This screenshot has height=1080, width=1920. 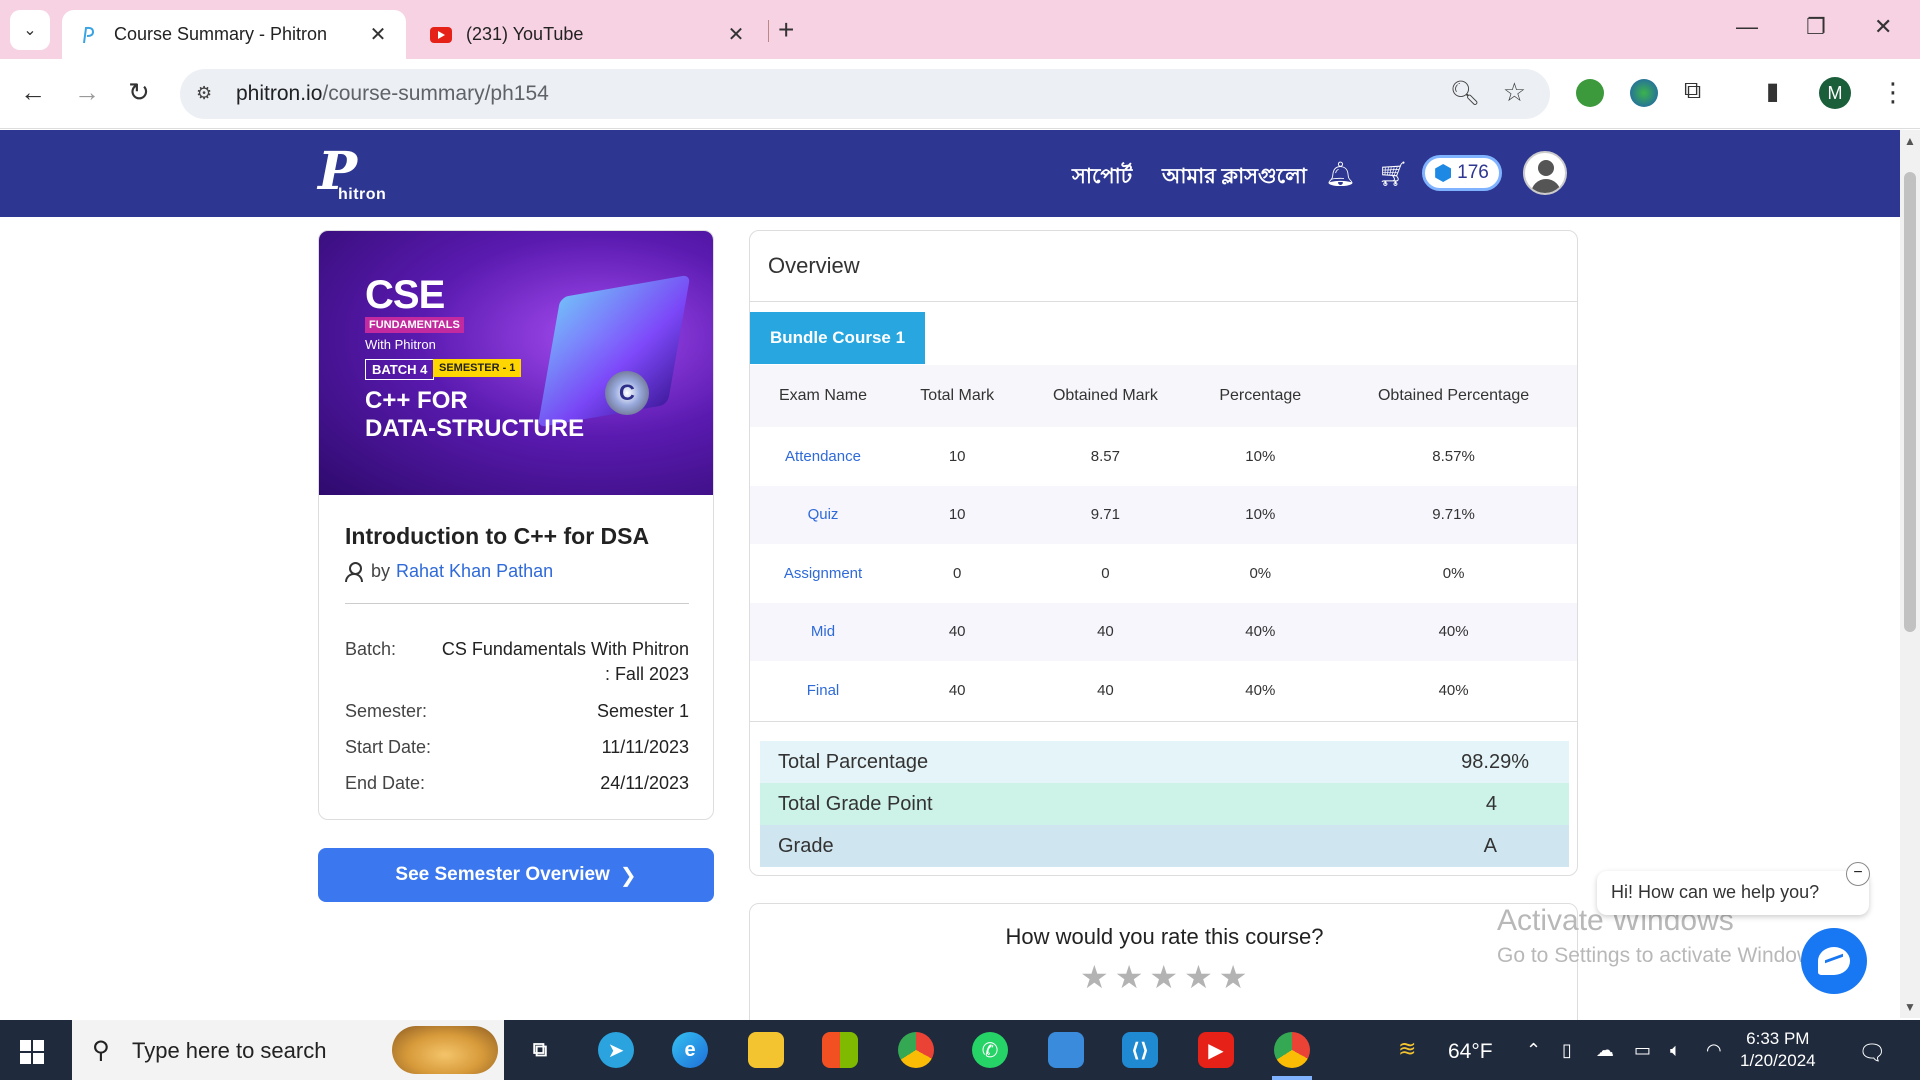 What do you see at coordinates (1714, 1050) in the screenshot?
I see `wifi-icon: ◠` at bounding box center [1714, 1050].